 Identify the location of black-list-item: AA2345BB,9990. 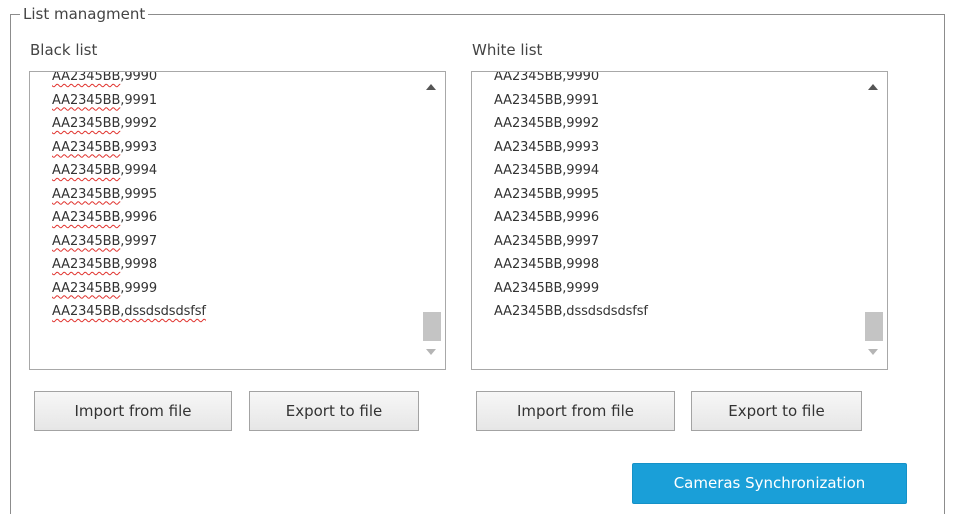
(129, 80).